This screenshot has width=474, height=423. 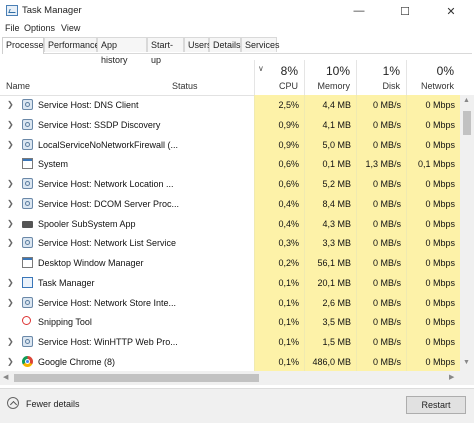 What do you see at coordinates (230, 164) in the screenshot?
I see `table-row: System 0,6% 0,1 MB 1,3 MB/s 0,1 Mbps` at bounding box center [230, 164].